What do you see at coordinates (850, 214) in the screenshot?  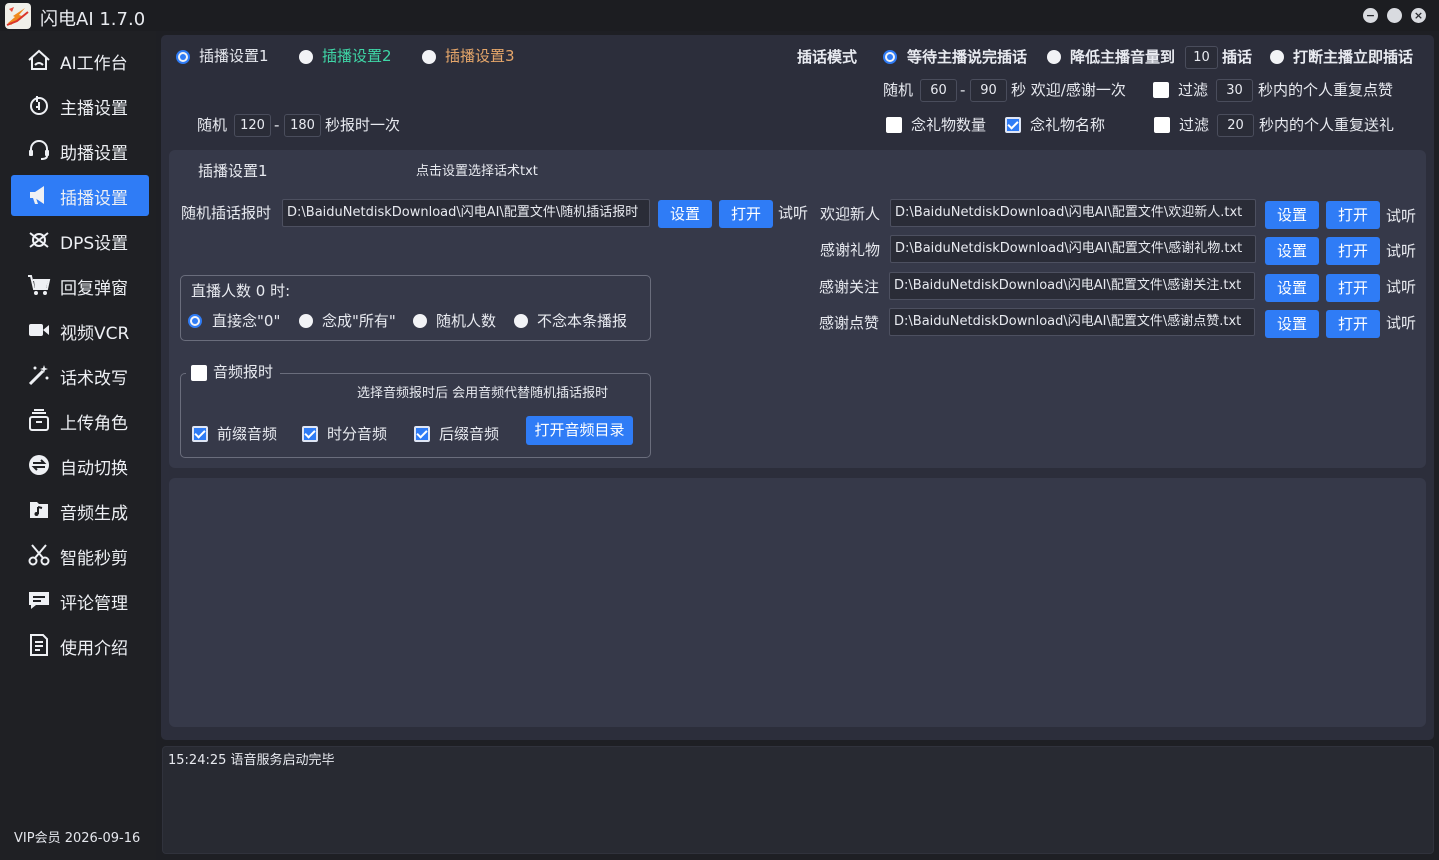 I see `welcome-new-label: 欢迎新人` at bounding box center [850, 214].